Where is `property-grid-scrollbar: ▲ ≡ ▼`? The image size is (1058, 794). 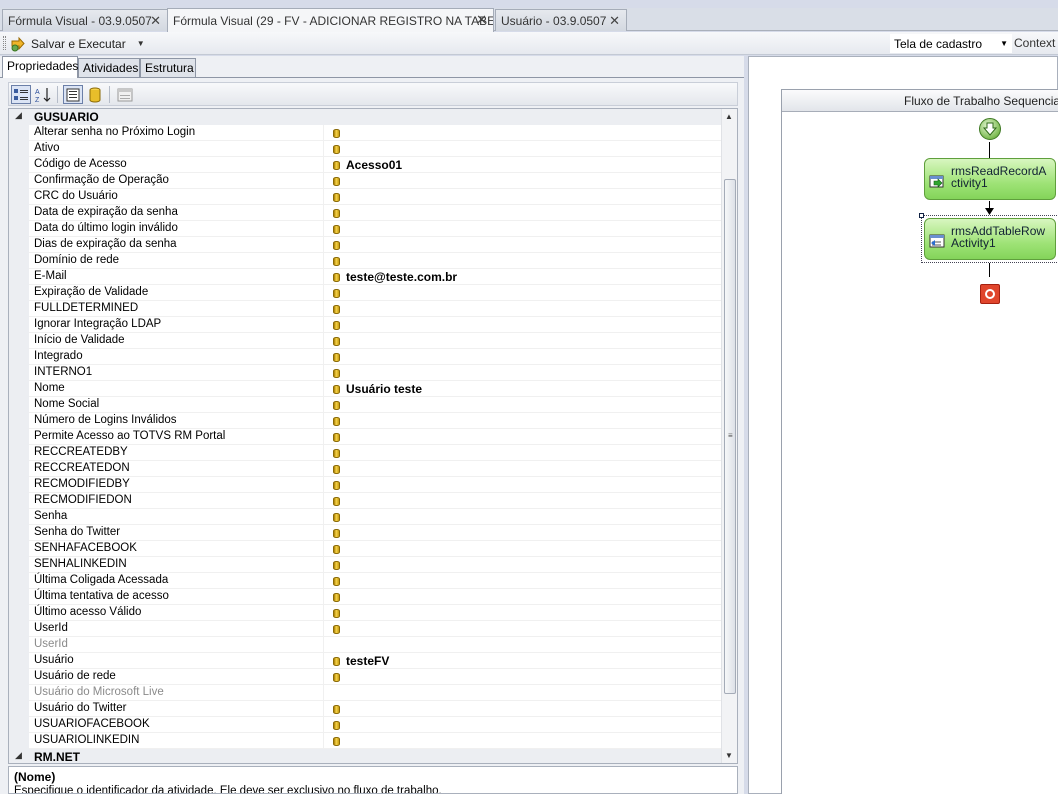
property-grid-scrollbar: ▲ ≡ ▼ is located at coordinates (729, 436).